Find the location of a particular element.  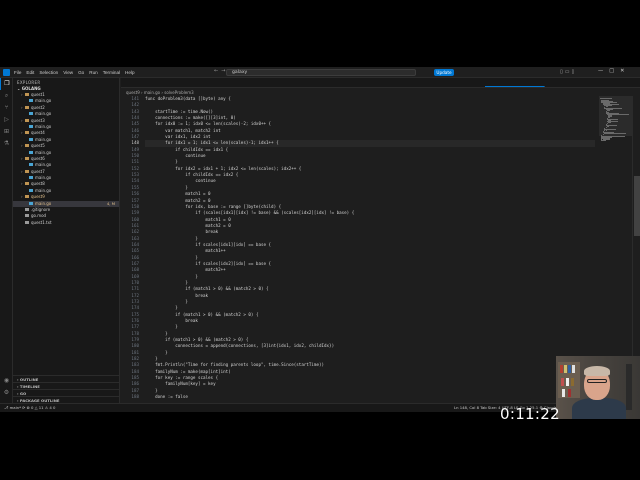

person-hair is located at coordinates (597, 371).